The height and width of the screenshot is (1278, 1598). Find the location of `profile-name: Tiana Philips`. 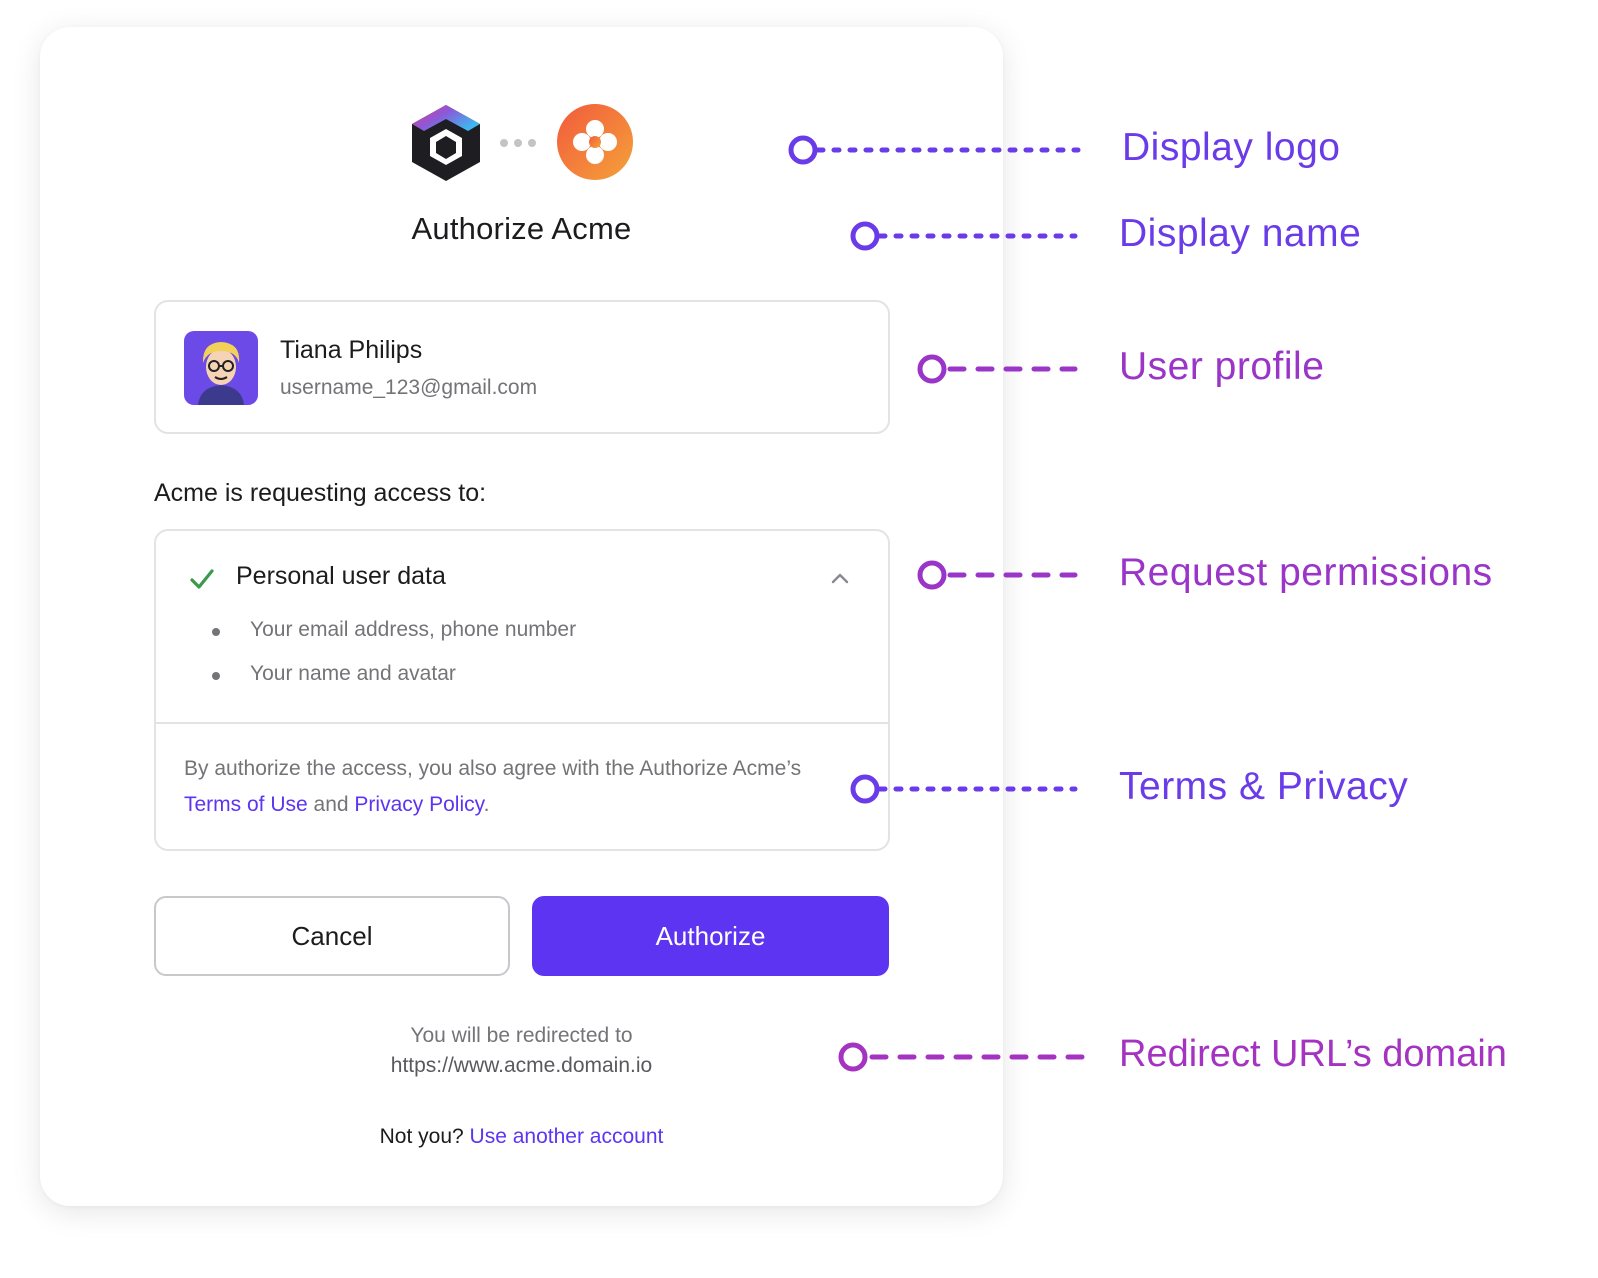

profile-name: Tiana Philips is located at coordinates (351, 350).